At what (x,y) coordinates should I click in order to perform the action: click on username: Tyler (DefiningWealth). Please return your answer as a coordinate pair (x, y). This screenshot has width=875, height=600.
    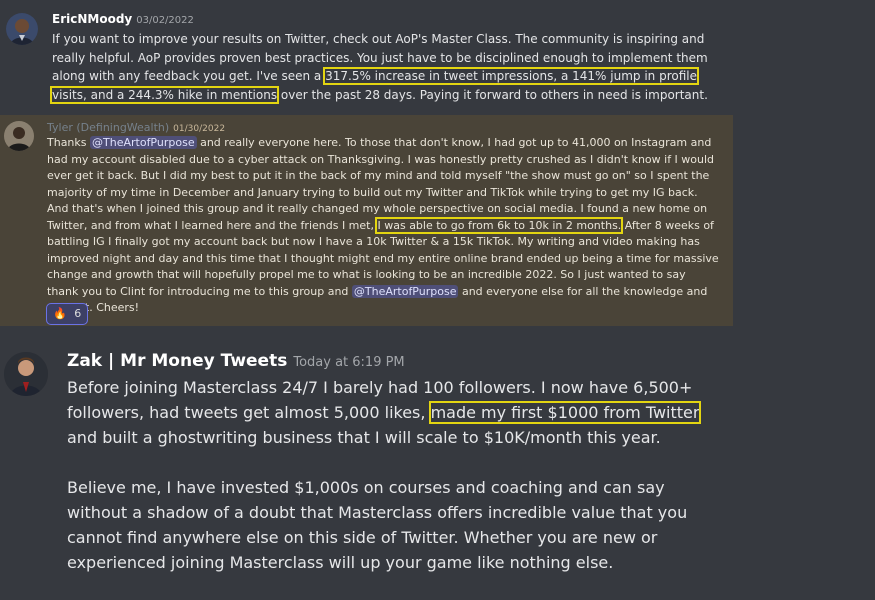
    Looking at the image, I should click on (108, 127).